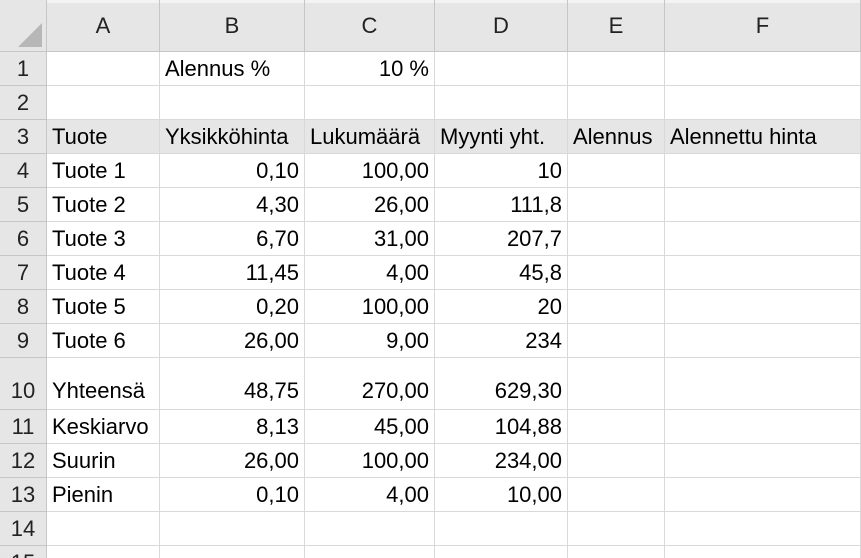  Describe the element at coordinates (501, 552) in the screenshot. I see `cell-d15` at that location.